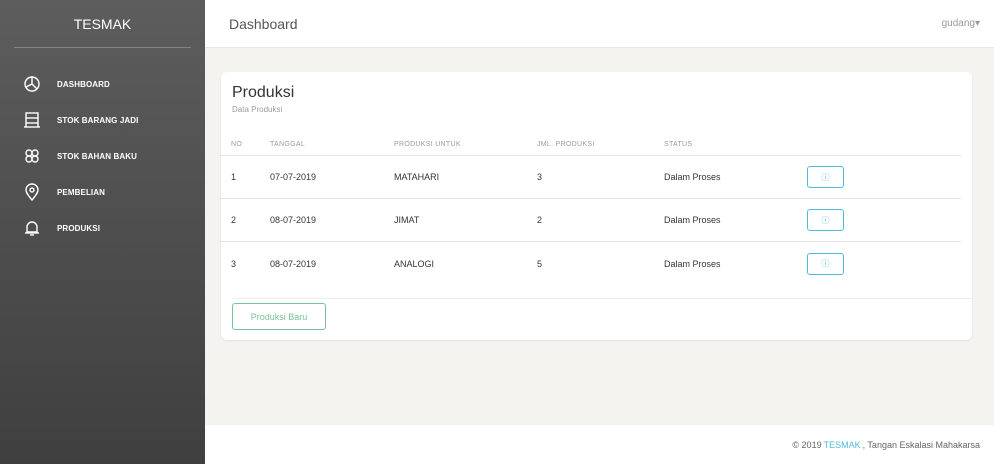 The height and width of the screenshot is (464, 994). I want to click on page-title: Dashboard, so click(263, 23).